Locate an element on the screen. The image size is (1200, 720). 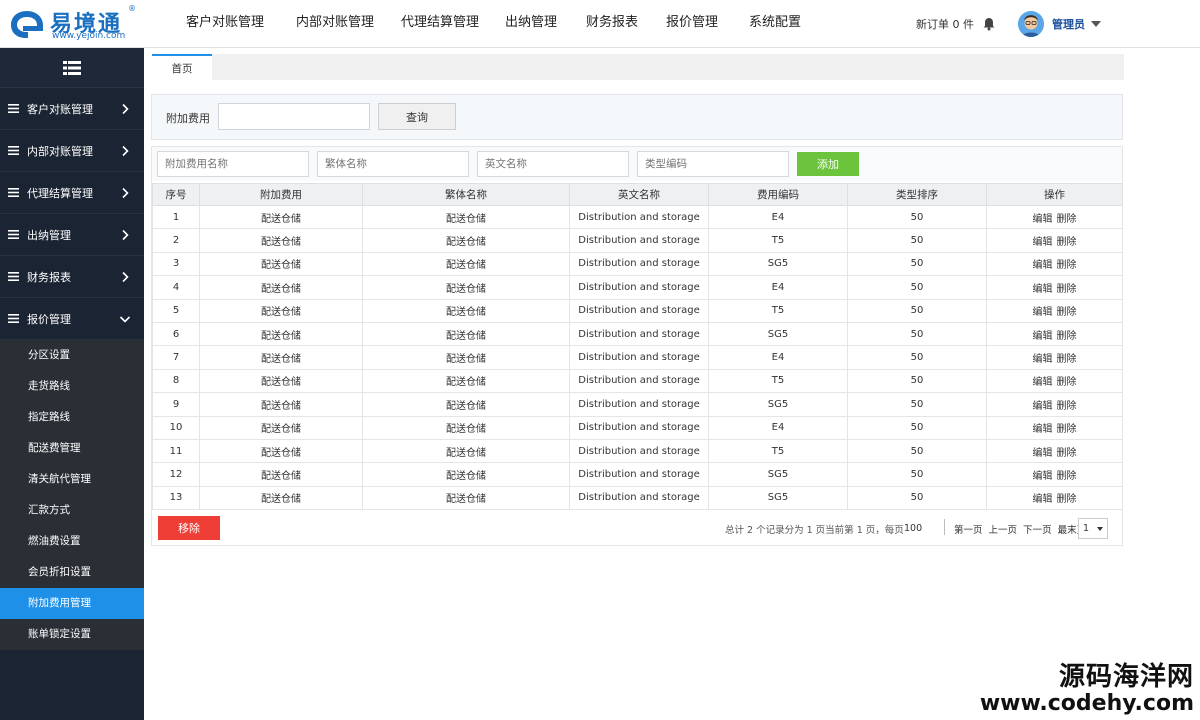
sidebar-item-label: 出纳管理 is located at coordinates (49, 235).